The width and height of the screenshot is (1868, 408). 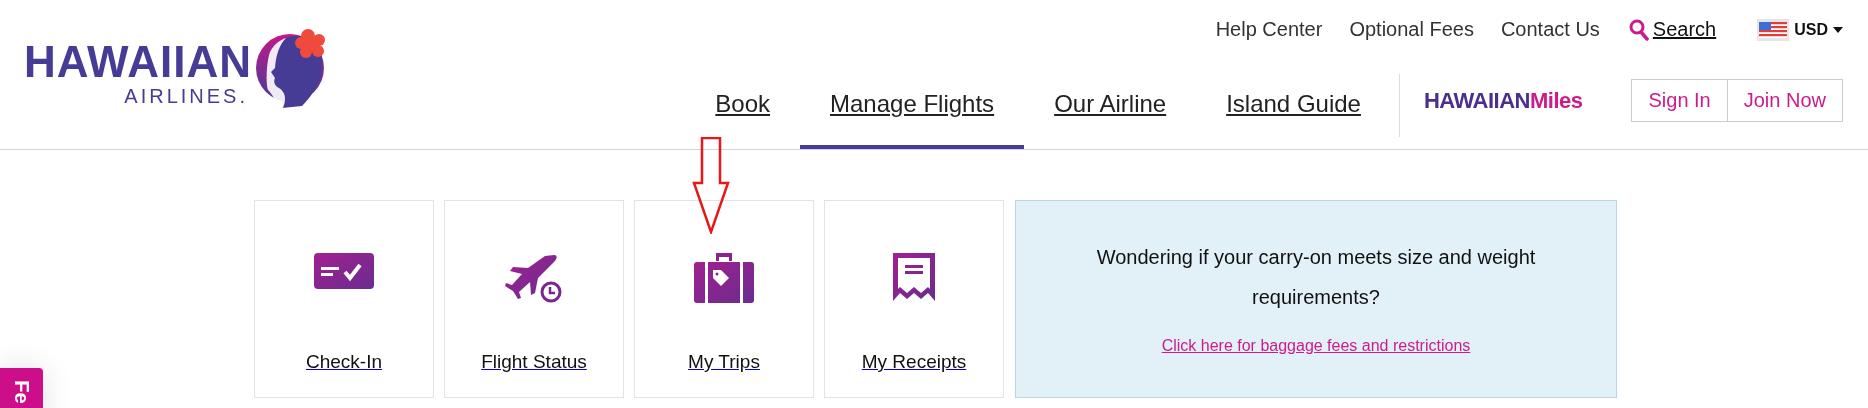 I want to click on nav-tab: Manage Flights, so click(x=912, y=104).